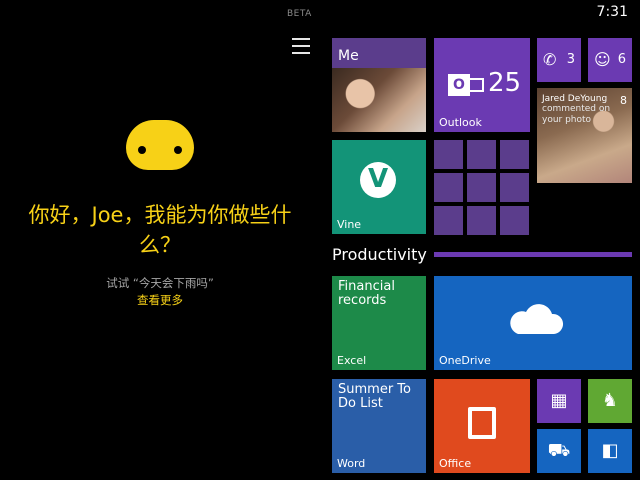  What do you see at coordinates (621, 59) in the screenshot?
I see `messaging-count: 6` at bounding box center [621, 59].